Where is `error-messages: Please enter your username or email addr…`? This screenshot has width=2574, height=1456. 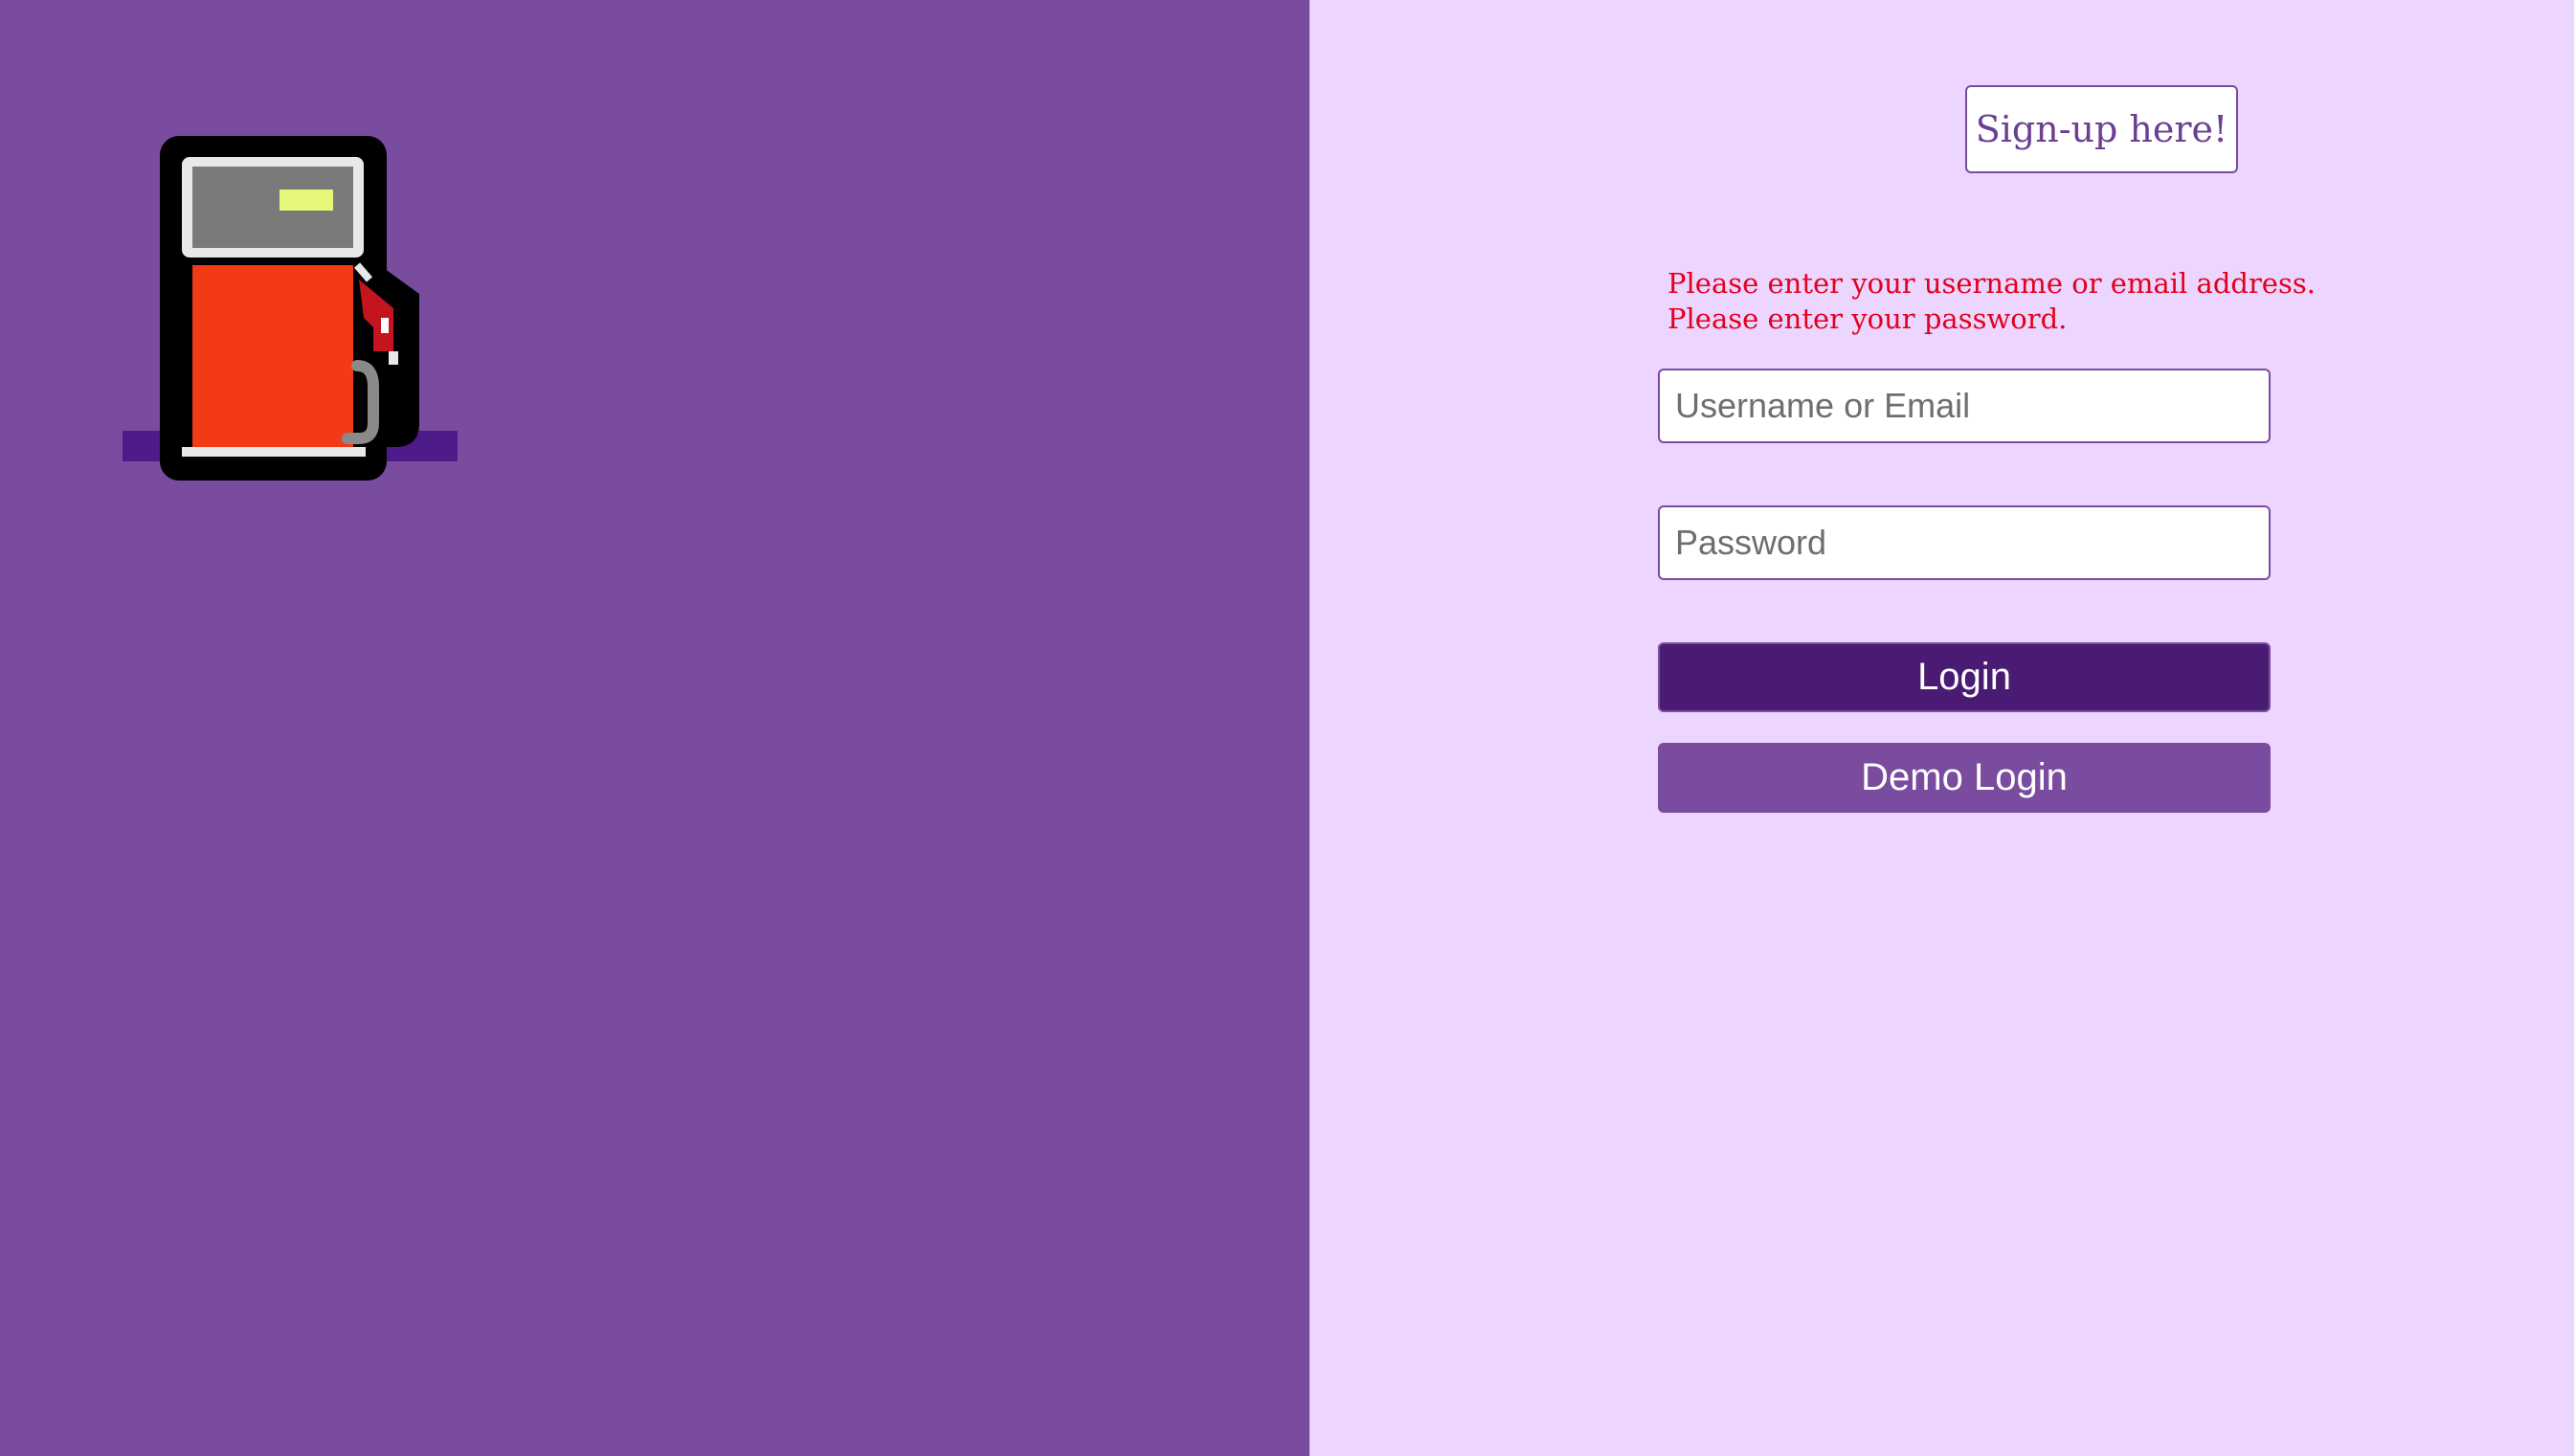
error-messages: Please enter your username or email addr… is located at coordinates (2003, 301).